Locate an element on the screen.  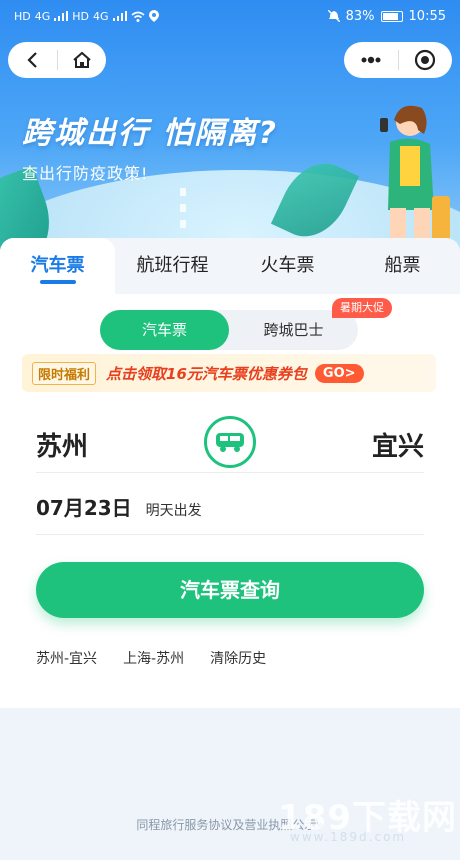
close-miniapp-button is located at coordinates (425, 60).